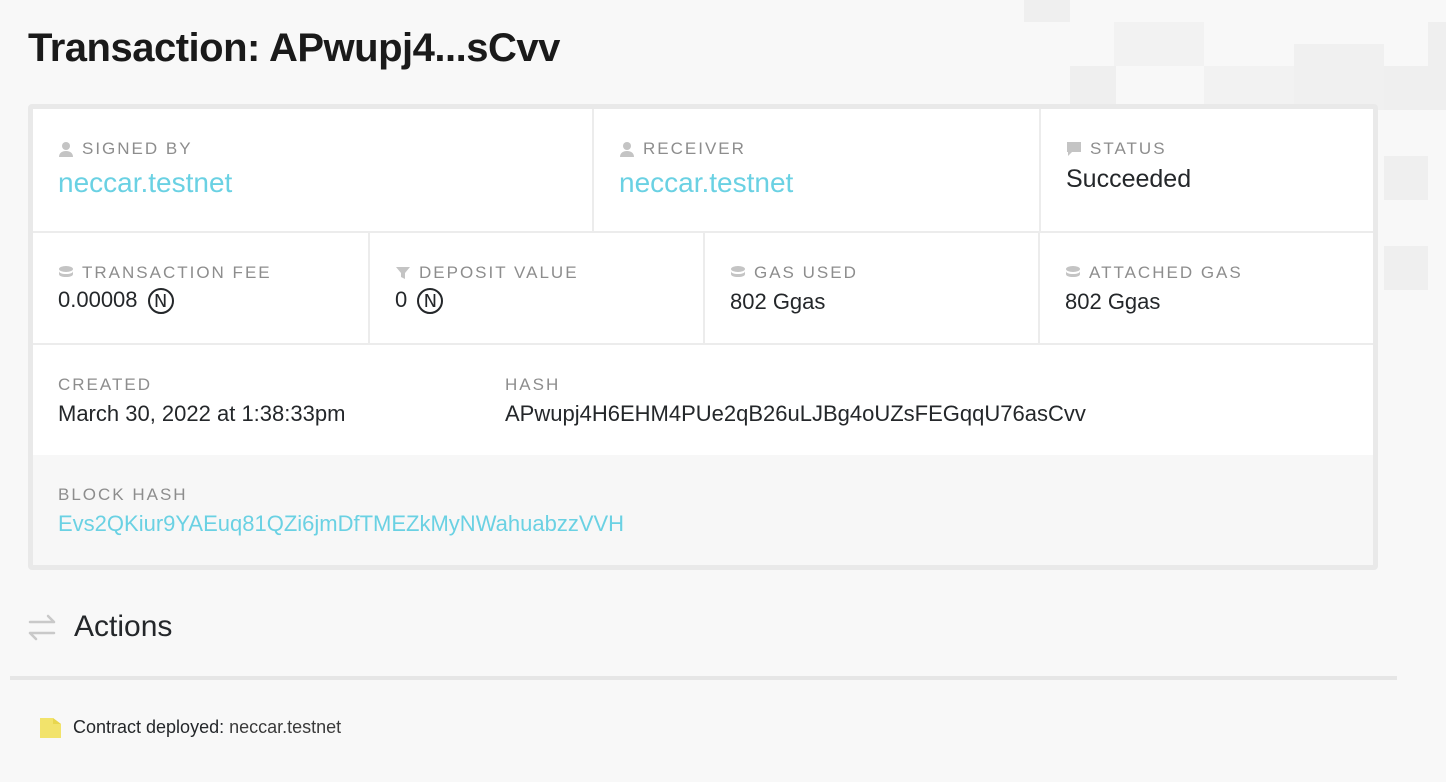 The width and height of the screenshot is (1446, 782). What do you see at coordinates (694, 148) in the screenshot?
I see `receiver-label: RECEIVER` at bounding box center [694, 148].